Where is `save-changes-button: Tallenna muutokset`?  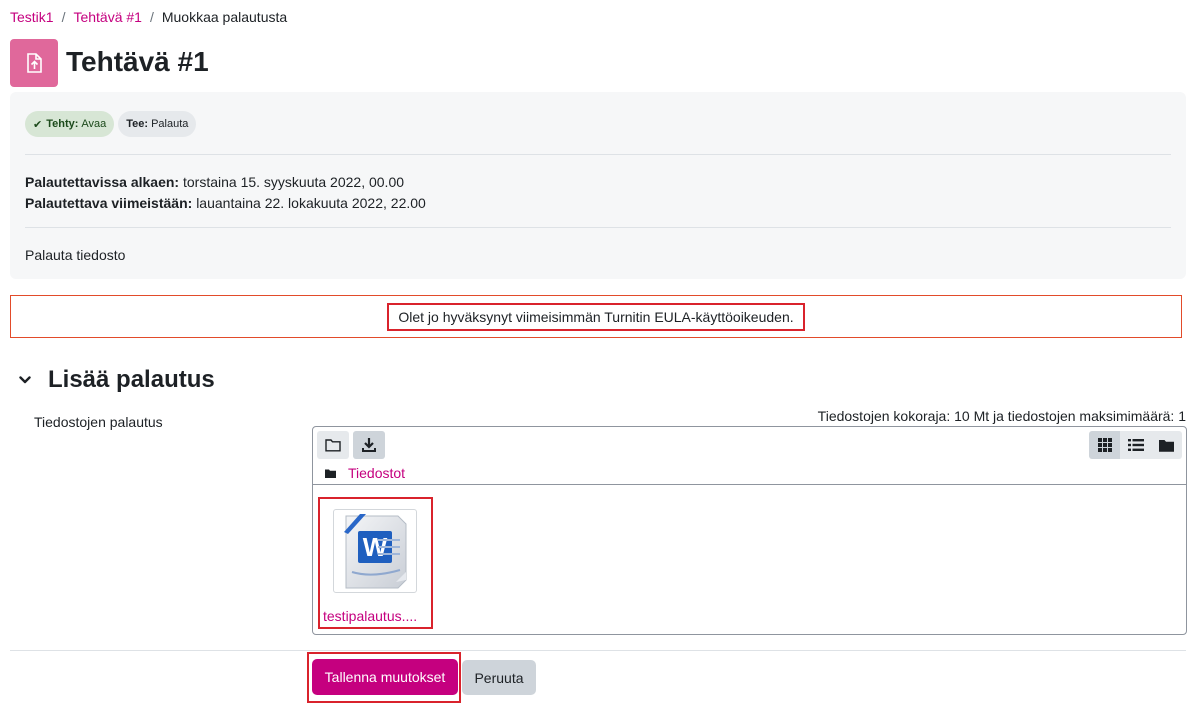 save-changes-button: Tallenna muutokset is located at coordinates (385, 677).